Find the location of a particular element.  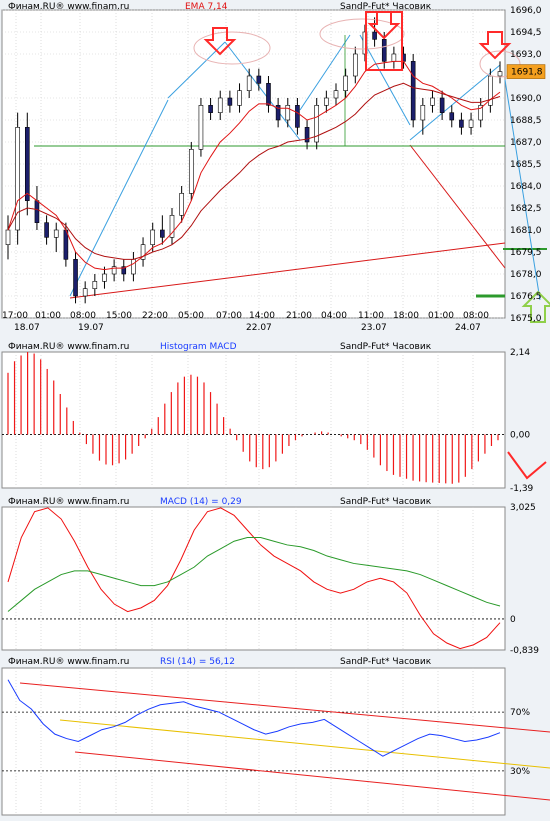

x-time-label: 04:00 is located at coordinates (334, 316).